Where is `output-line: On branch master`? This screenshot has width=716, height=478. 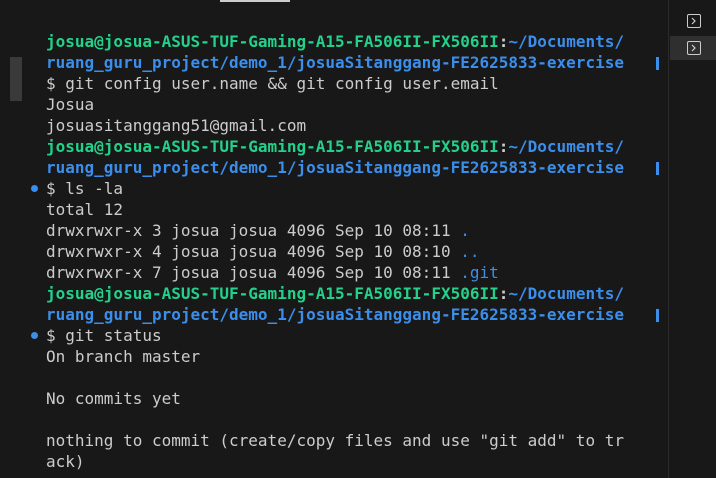
output-line: On branch master is located at coordinates (123, 356).